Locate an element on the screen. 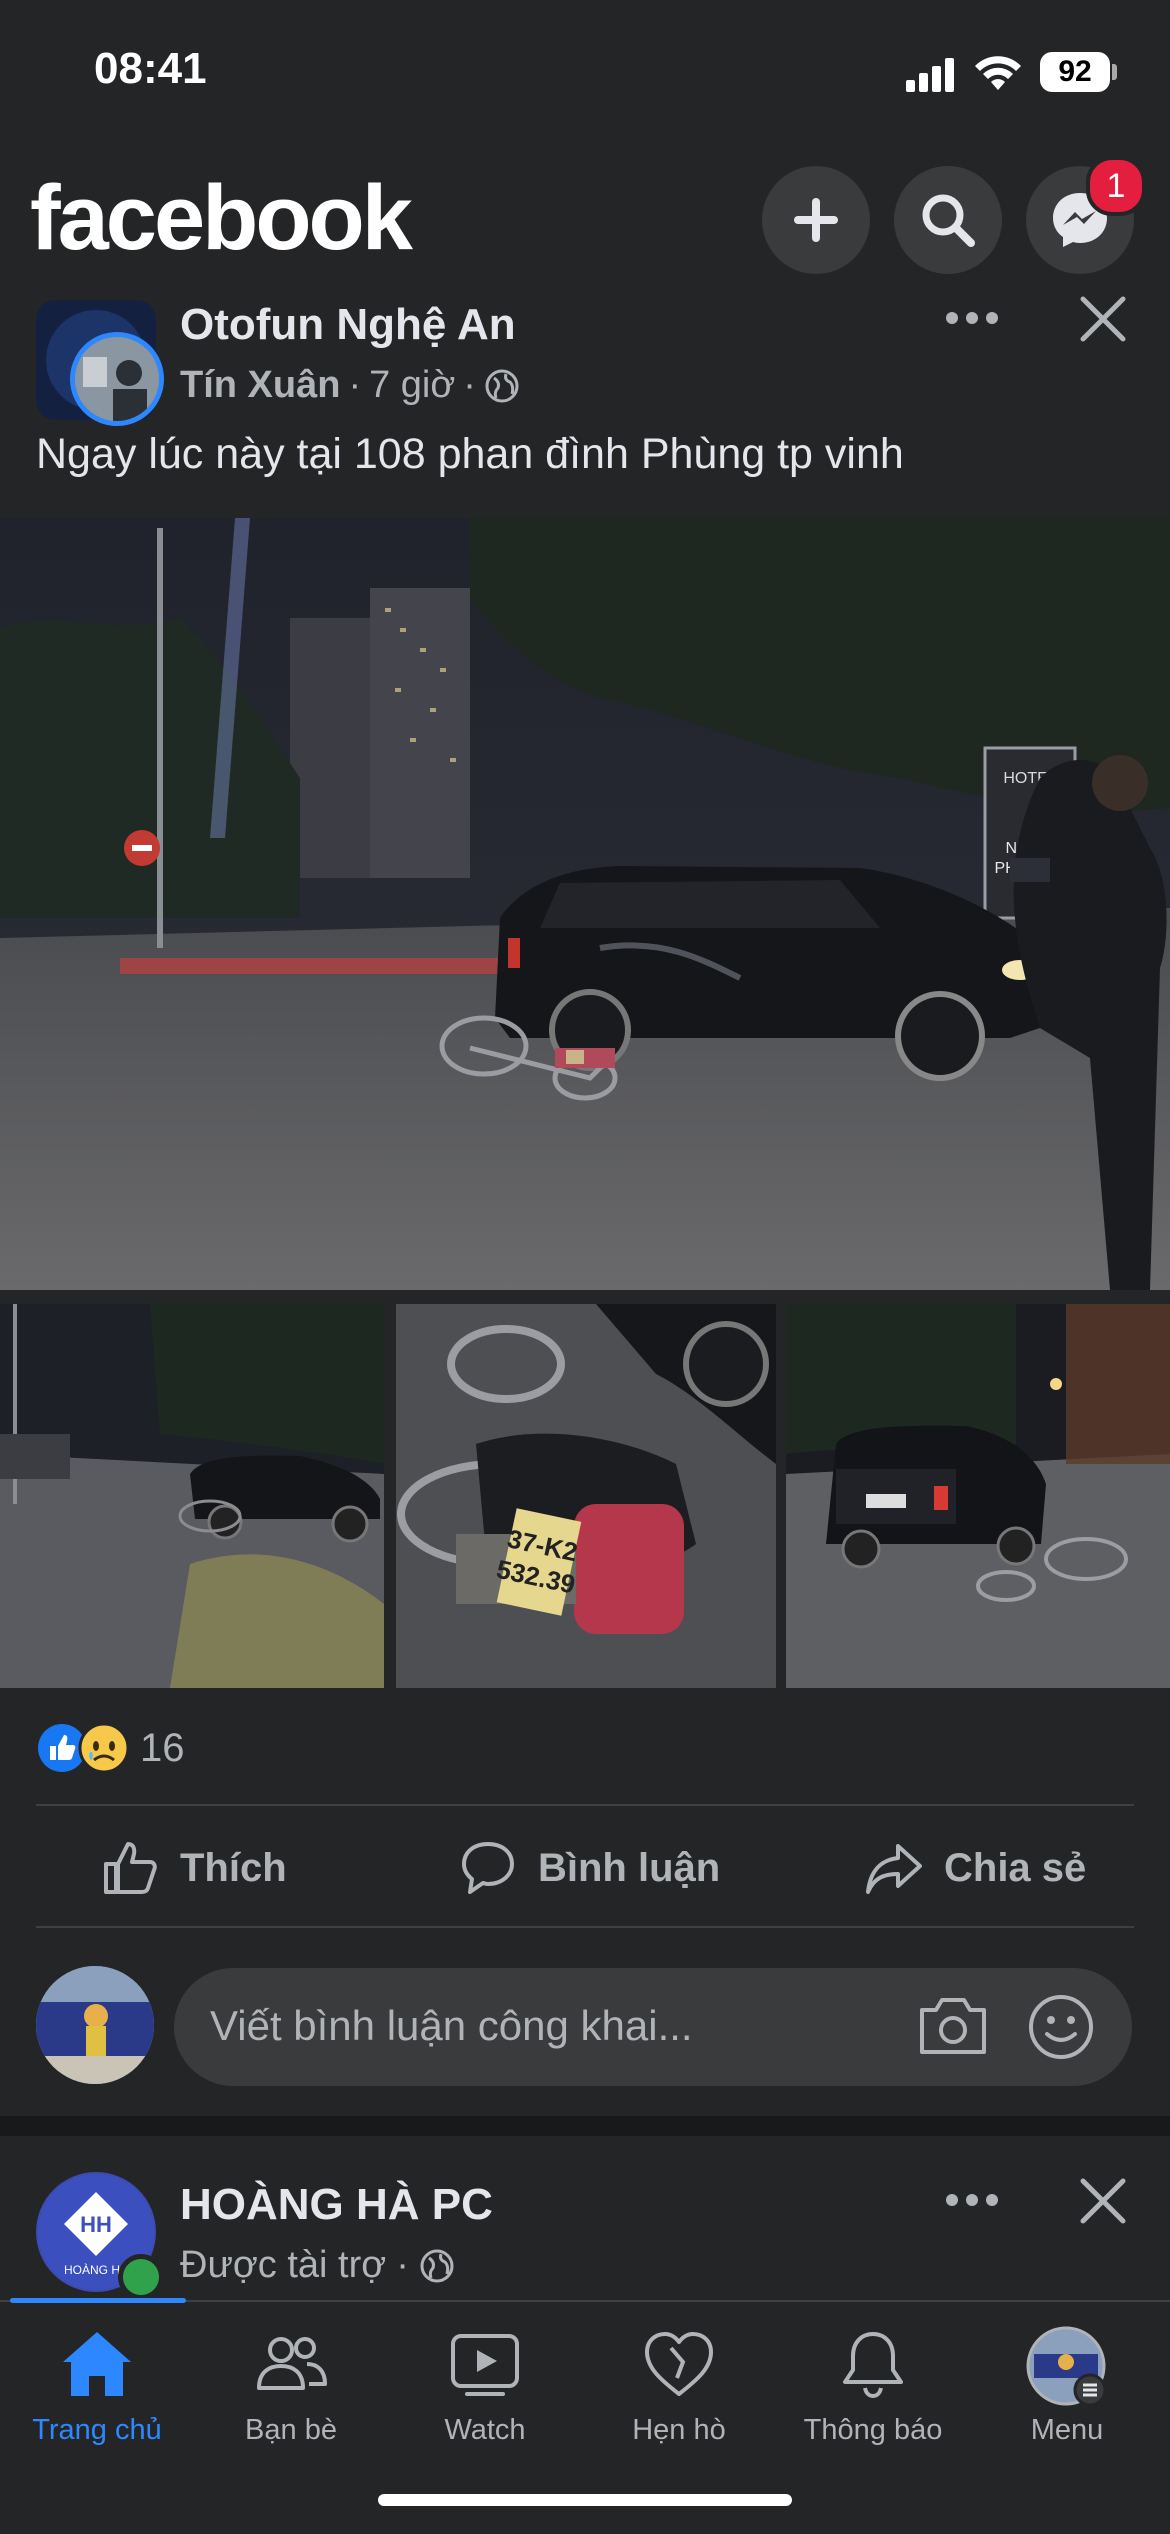 The width and height of the screenshot is (1170, 2534). nav-home: Trang chủ is located at coordinates (97, 2386).